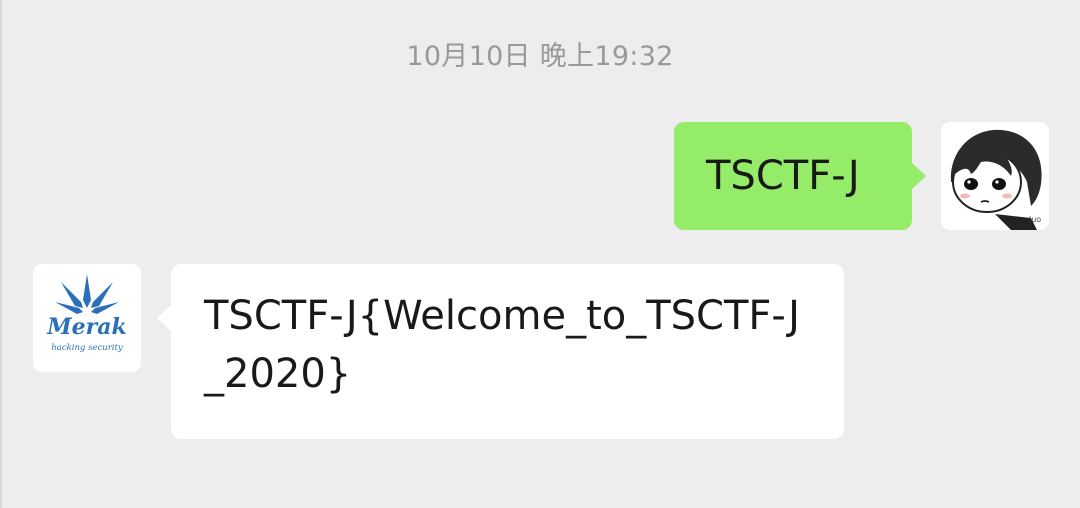 The height and width of the screenshot is (508, 1080). I want to click on user-cartoon-avatar-icon: luo, so click(995, 176).